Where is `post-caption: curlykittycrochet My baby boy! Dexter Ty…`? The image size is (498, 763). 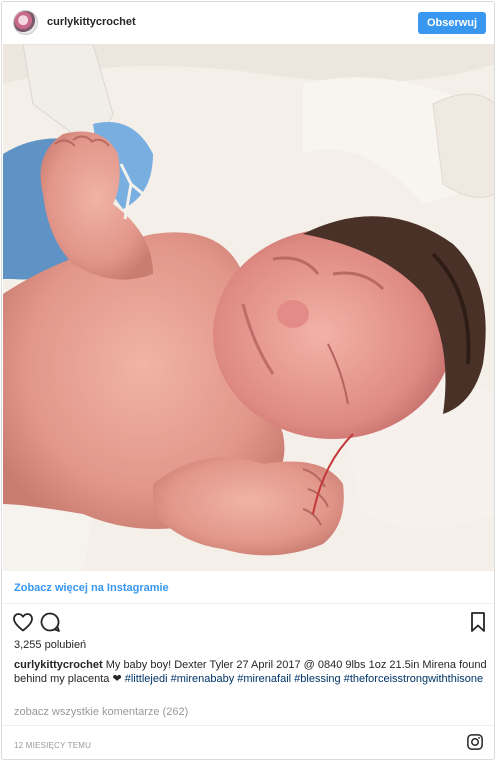
post-caption: curlykittycrochet My baby boy! Dexter Ty… is located at coordinates (252, 672).